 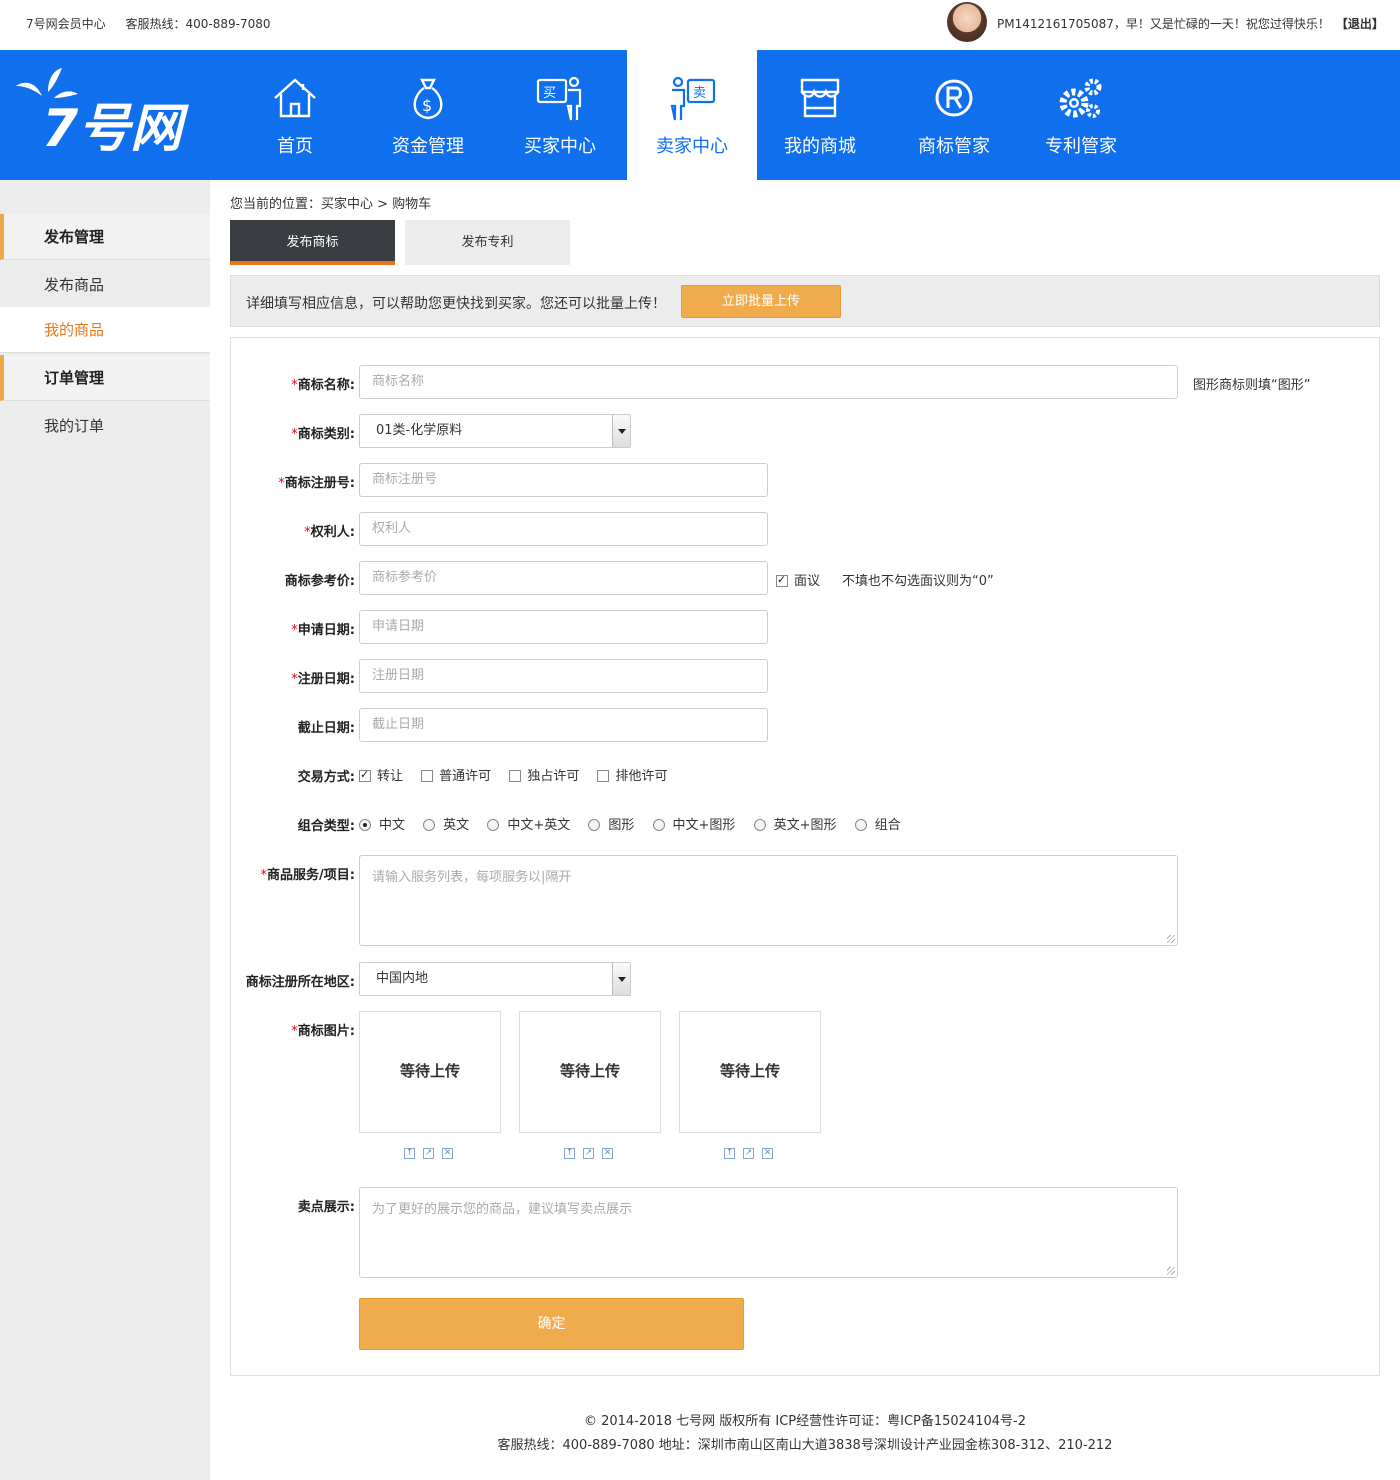 What do you see at coordinates (692, 146) in the screenshot?
I see `nav-label: 卖家中心` at bounding box center [692, 146].